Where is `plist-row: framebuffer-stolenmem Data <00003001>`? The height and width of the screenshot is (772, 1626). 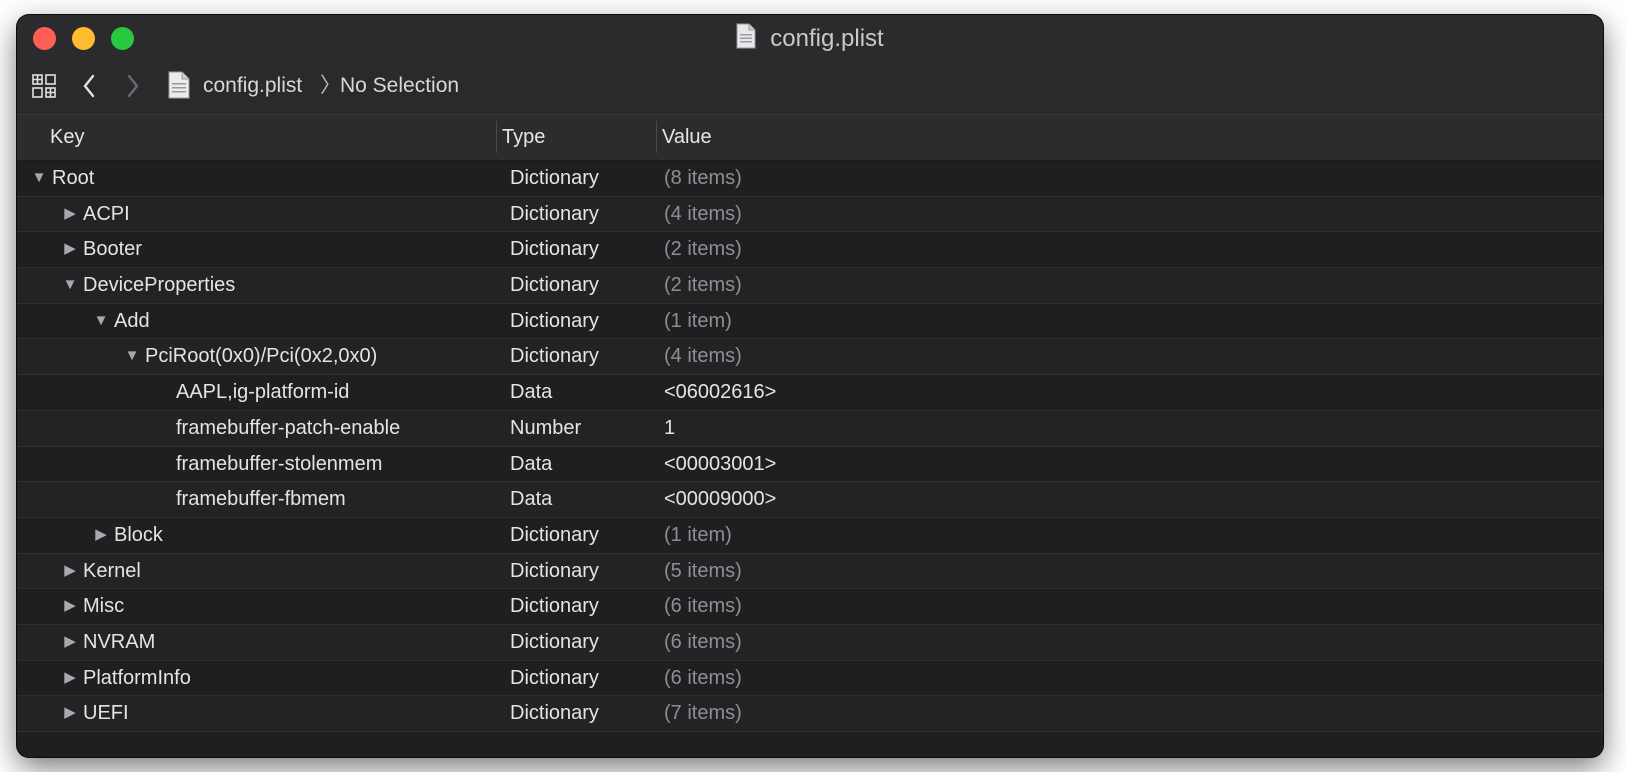
plist-row: framebuffer-stolenmem Data <00003001> is located at coordinates (810, 465).